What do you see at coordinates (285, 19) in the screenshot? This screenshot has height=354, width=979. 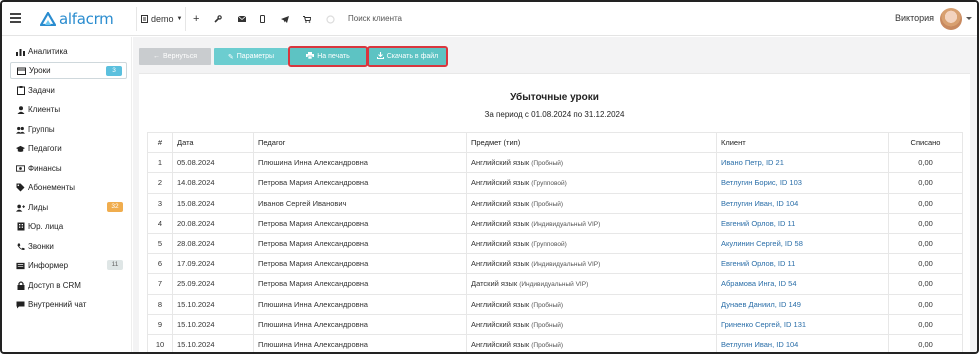 I see `telegram-icon` at bounding box center [285, 19].